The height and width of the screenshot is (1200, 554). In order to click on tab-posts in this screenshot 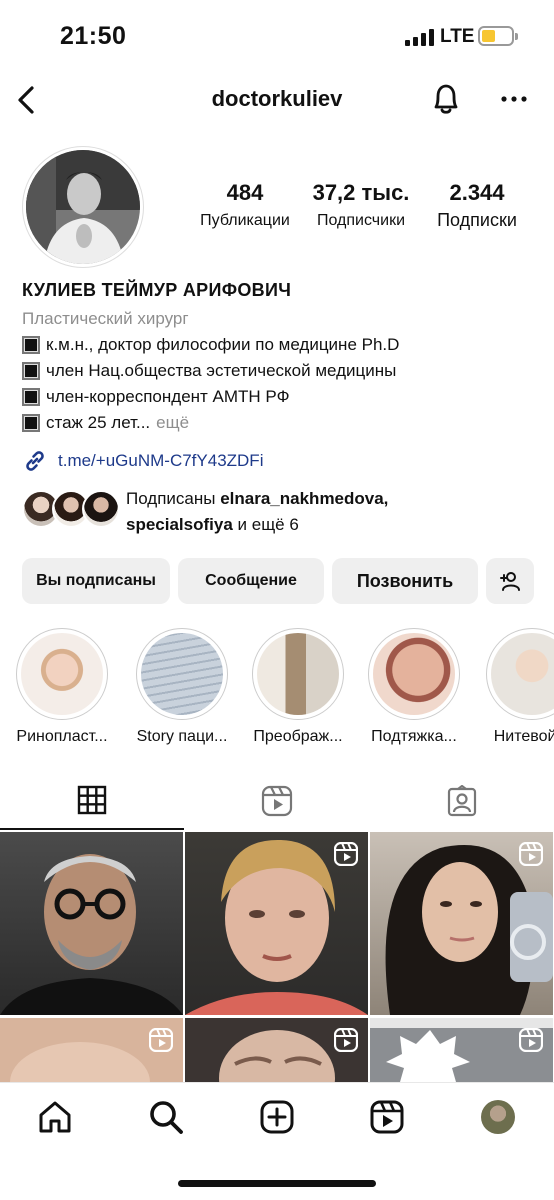, I will do `click(92, 801)`.